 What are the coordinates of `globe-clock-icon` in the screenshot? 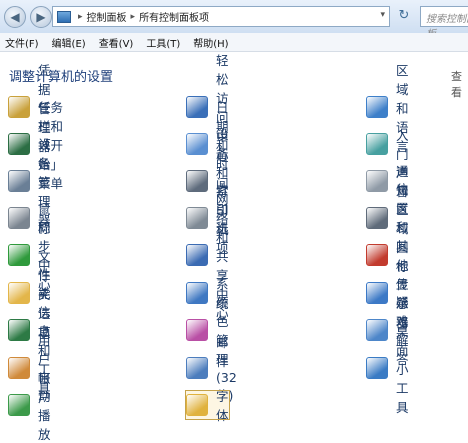 It's located at (377, 107).